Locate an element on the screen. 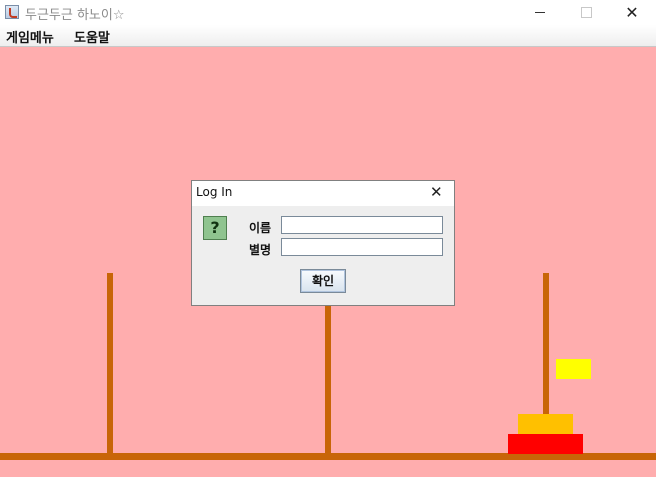 This screenshot has width=656, height=477. menu-help: 도움말 is located at coordinates (92, 36).